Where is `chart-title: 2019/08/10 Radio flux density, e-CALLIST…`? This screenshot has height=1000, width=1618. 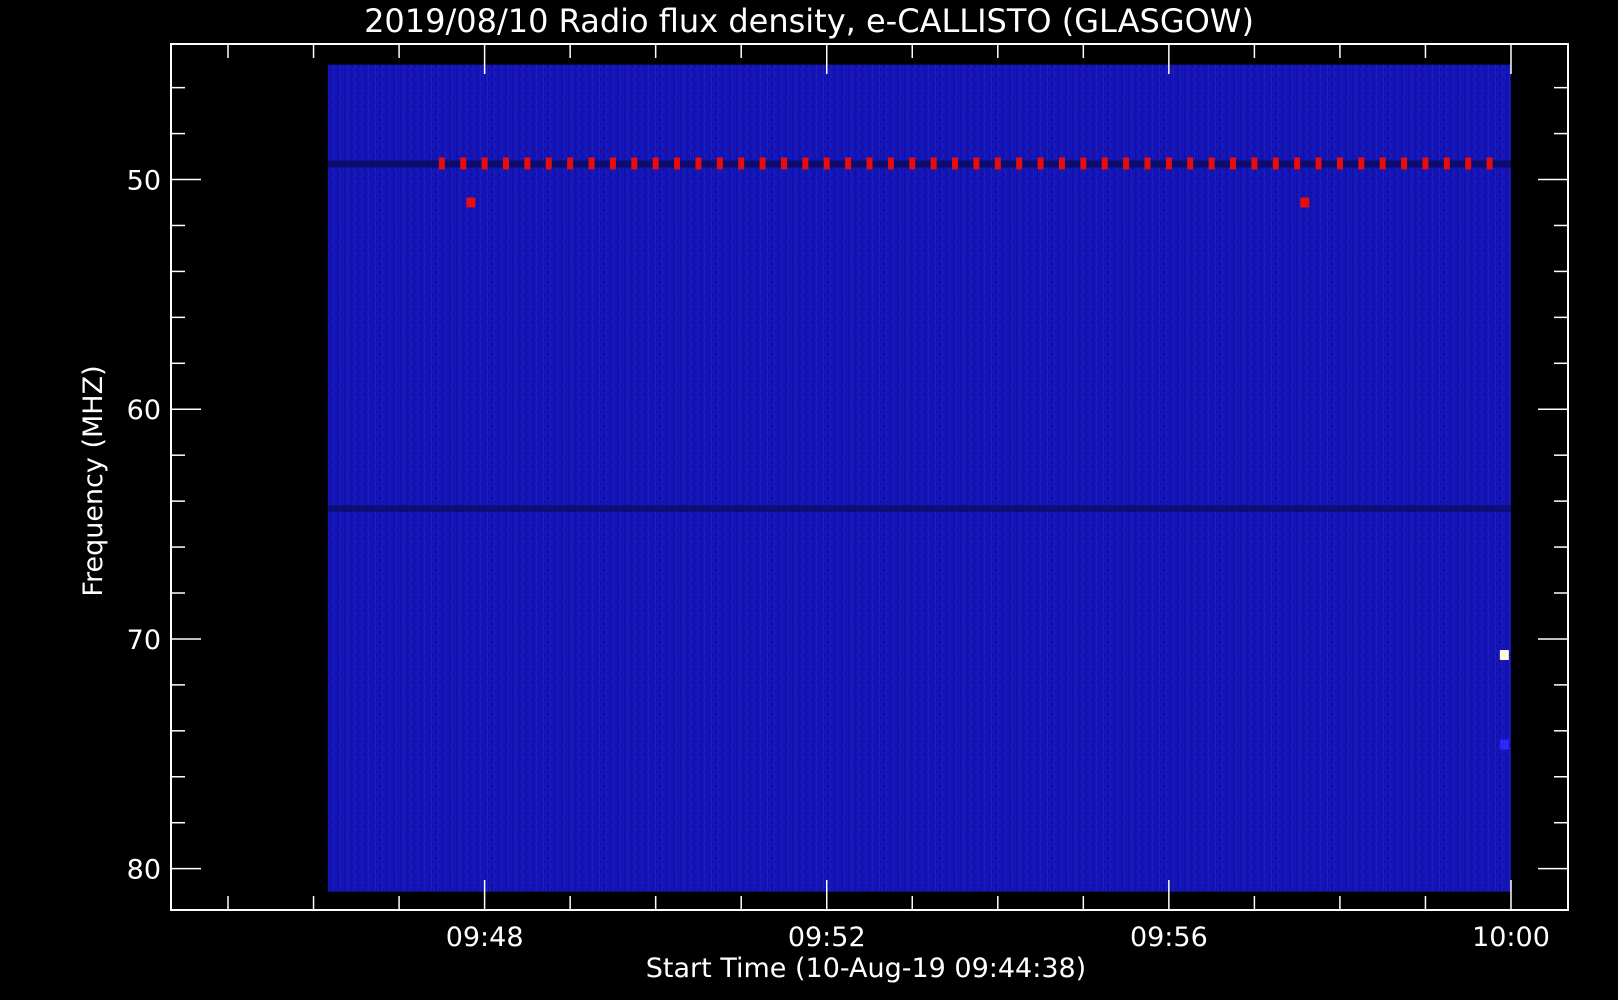
chart-title: 2019/08/10 Radio flux density, e-CALLIST… is located at coordinates (809, 21).